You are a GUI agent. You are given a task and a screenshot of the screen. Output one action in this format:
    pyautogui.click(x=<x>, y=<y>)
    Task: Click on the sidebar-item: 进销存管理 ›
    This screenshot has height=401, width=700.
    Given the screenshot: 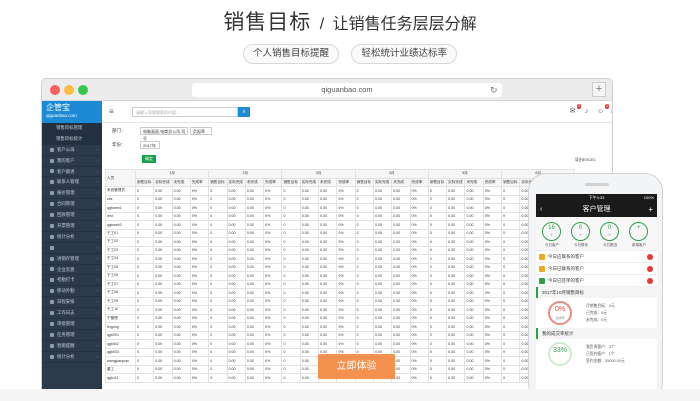 What is the action you would take?
    pyautogui.click(x=72, y=259)
    